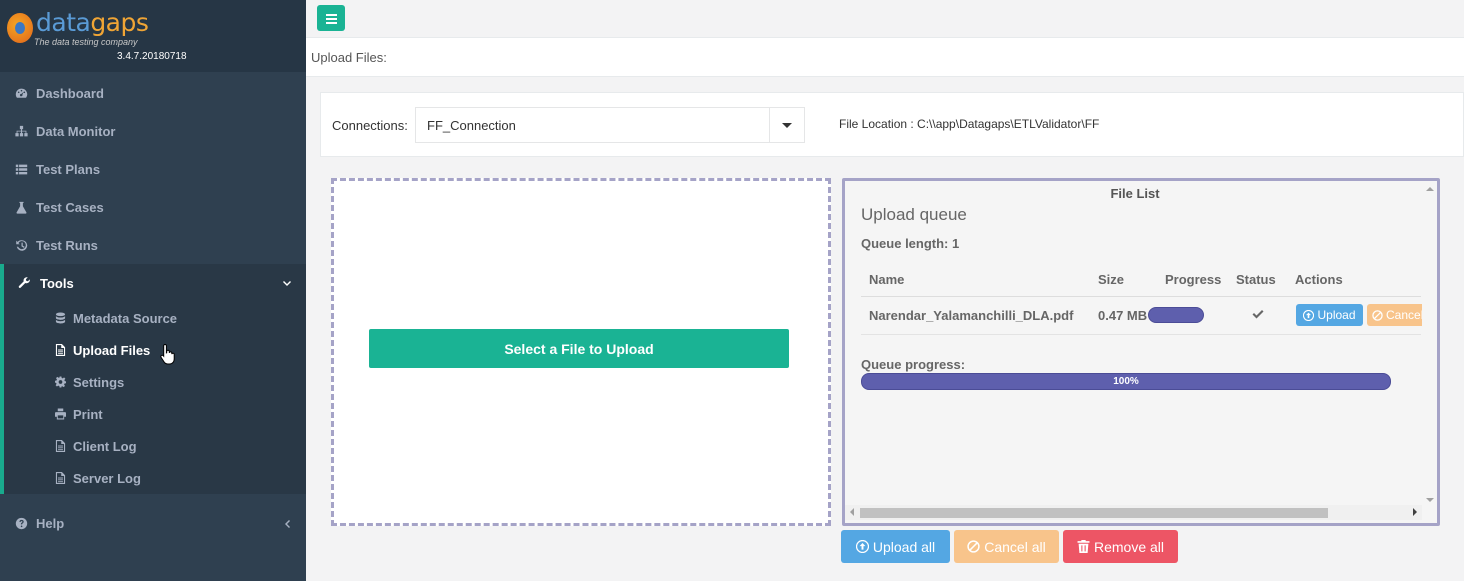 The width and height of the screenshot is (1464, 581). Describe the element at coordinates (910, 243) in the screenshot. I see `queue-length: Queue length: 1` at that location.